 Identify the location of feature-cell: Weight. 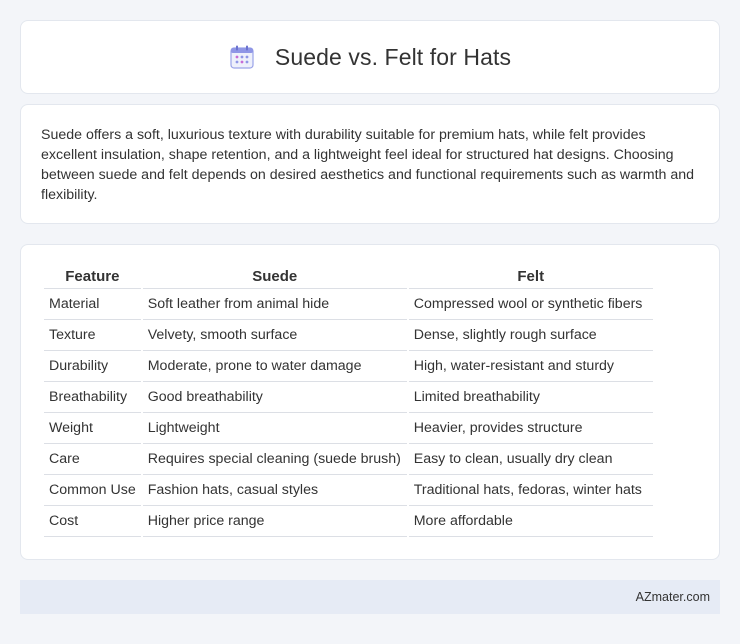
(92, 428).